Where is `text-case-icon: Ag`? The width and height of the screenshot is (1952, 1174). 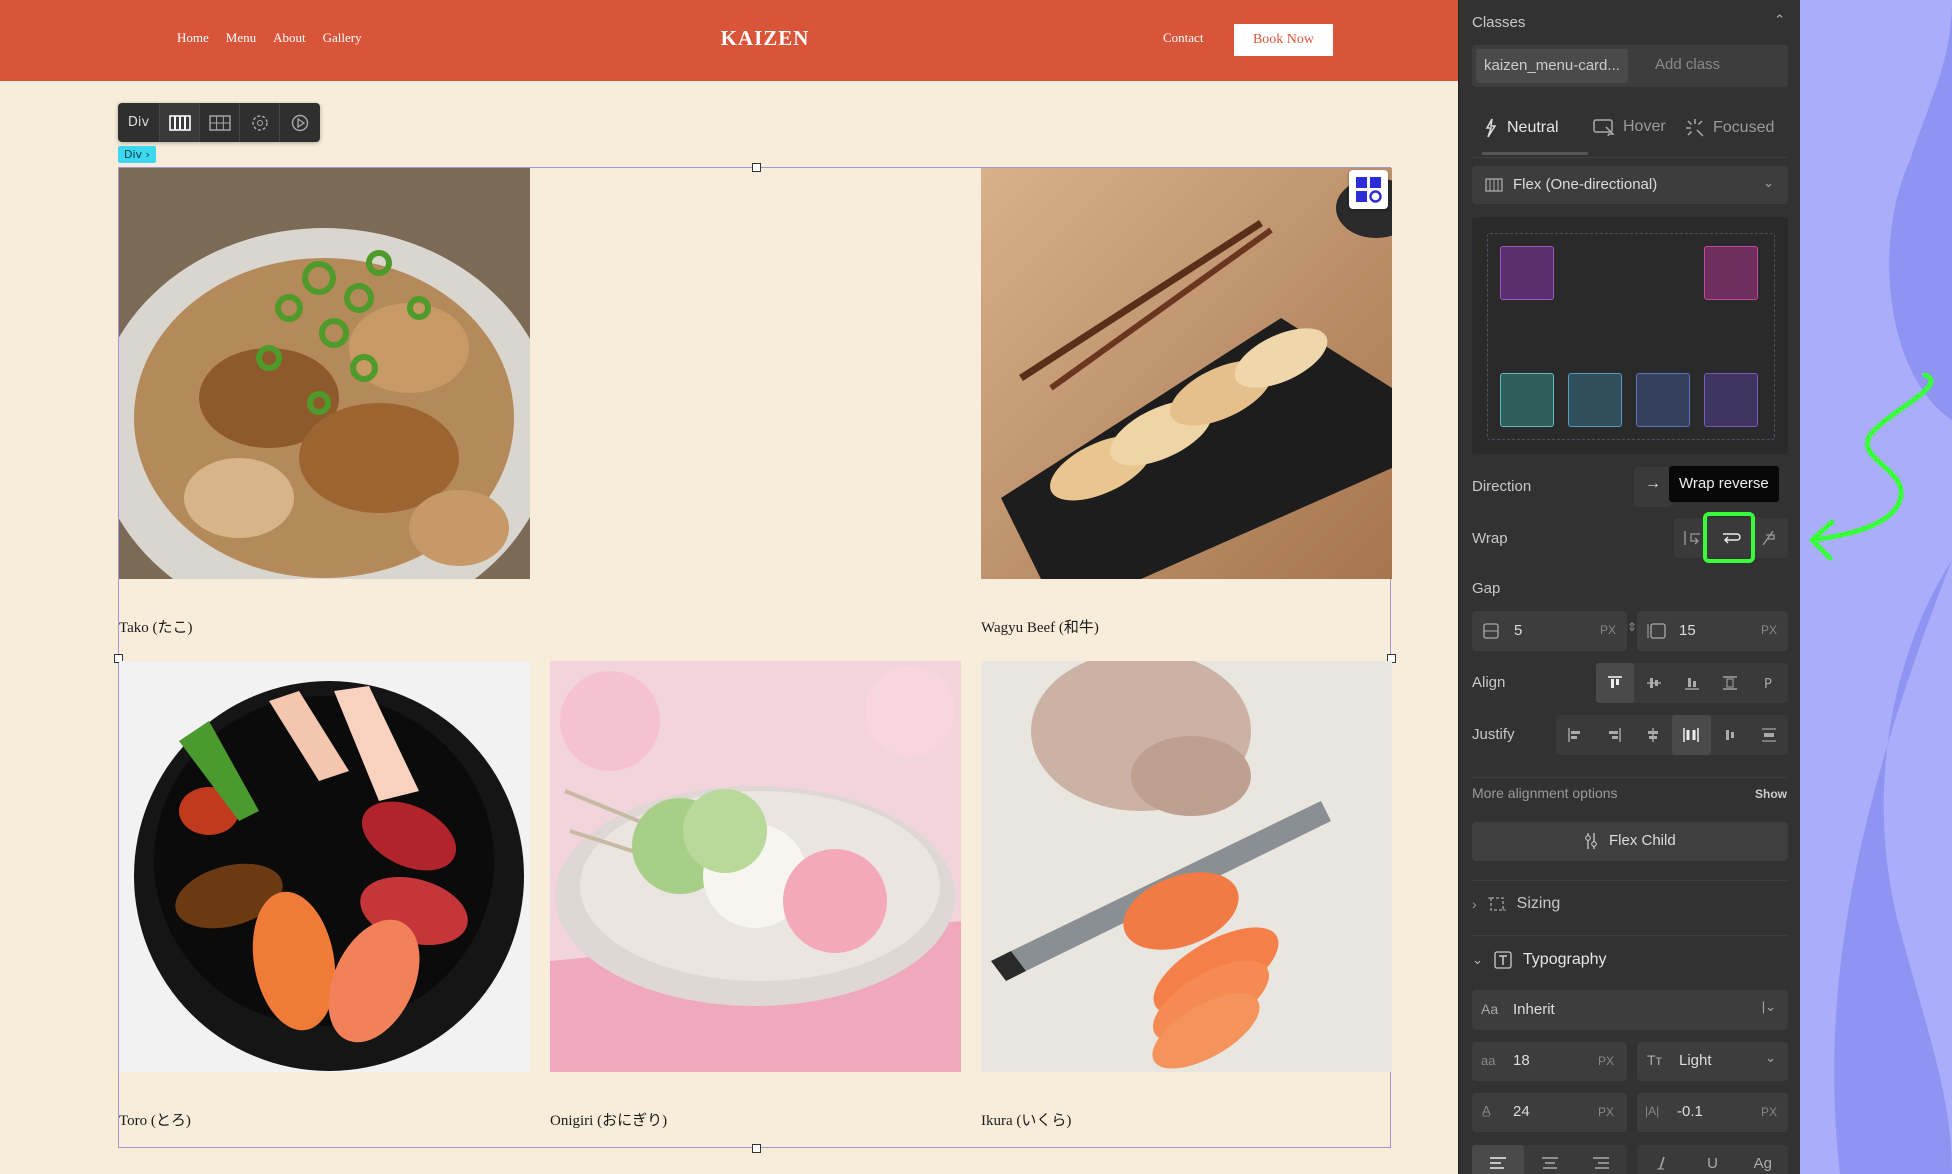
text-case-icon: Ag is located at coordinates (1763, 1159).